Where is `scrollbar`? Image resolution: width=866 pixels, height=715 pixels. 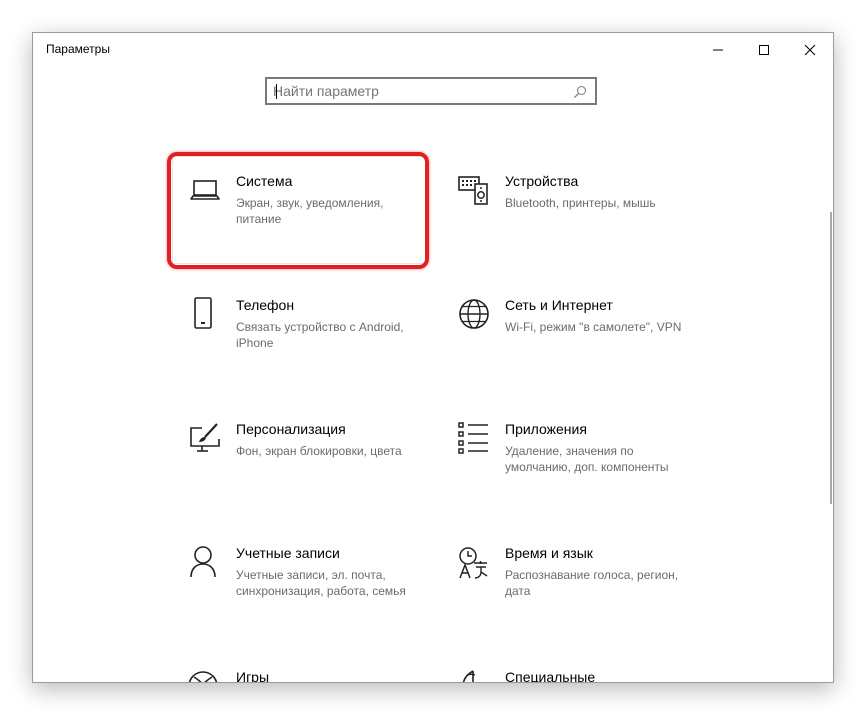
scrollbar is located at coordinates (831, 358).